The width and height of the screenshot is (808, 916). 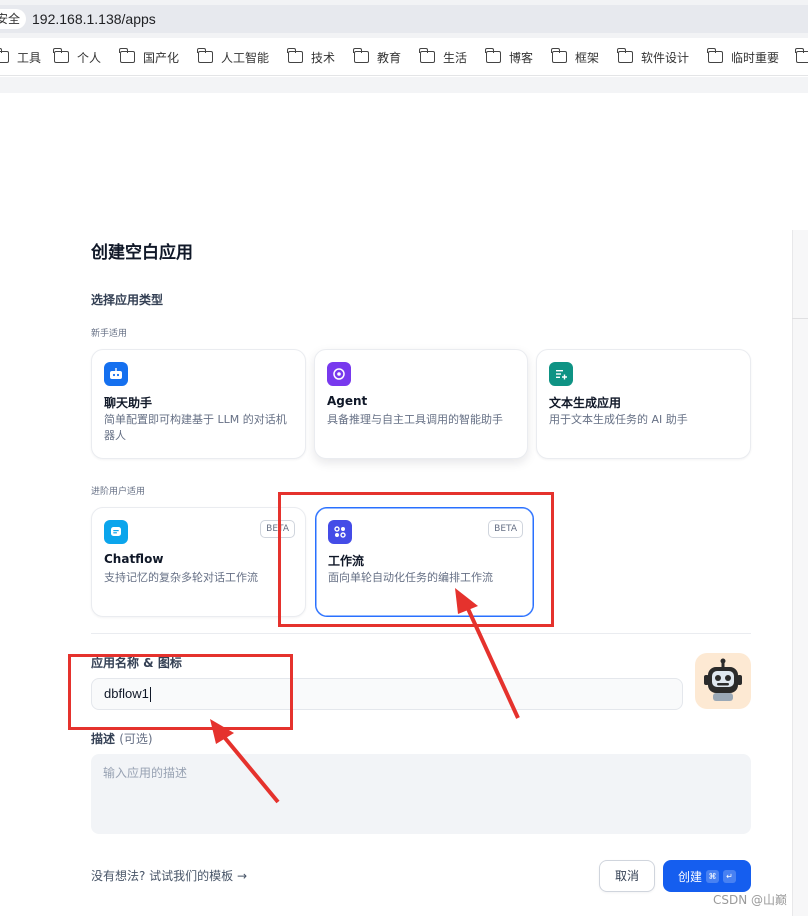 I want to click on beginner-group-label: 新手适用, so click(x=109, y=334).